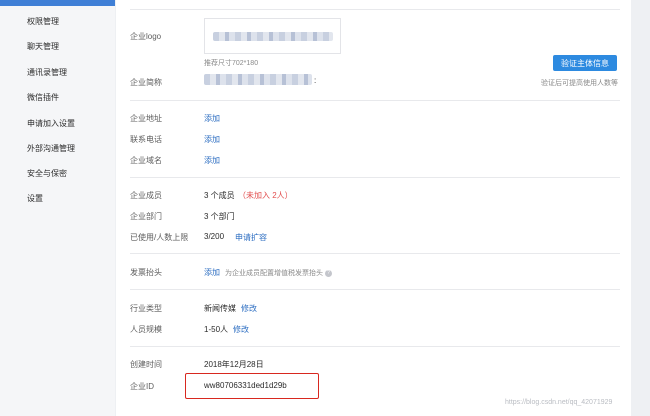  What do you see at coordinates (146, 216) in the screenshot?
I see `departments-label: 企业部门` at bounding box center [146, 216].